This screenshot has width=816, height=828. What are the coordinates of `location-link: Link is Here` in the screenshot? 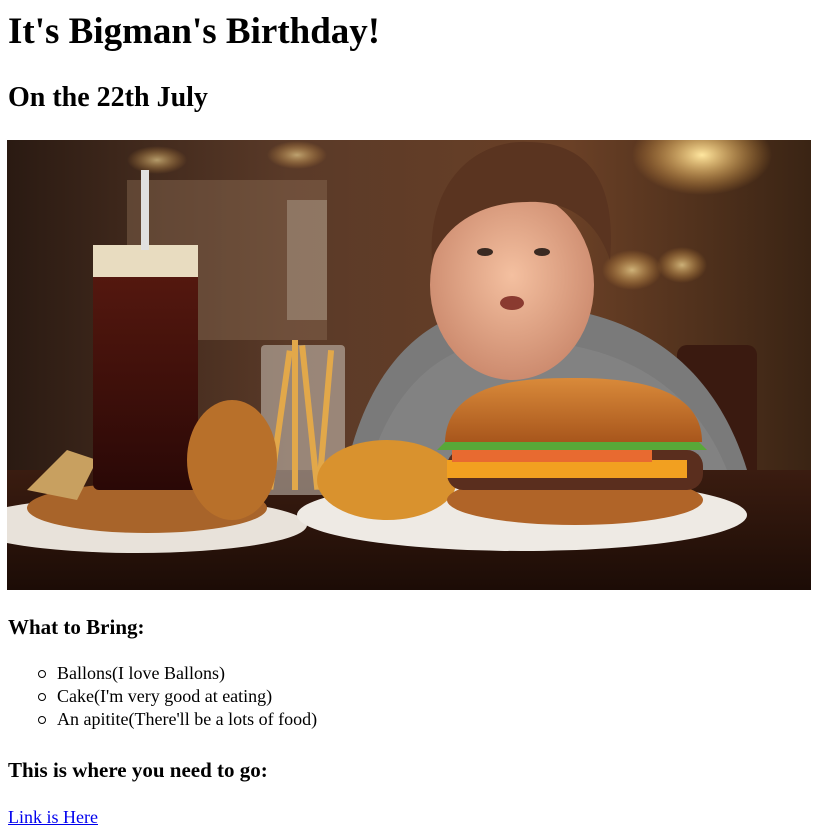 It's located at (53, 817).